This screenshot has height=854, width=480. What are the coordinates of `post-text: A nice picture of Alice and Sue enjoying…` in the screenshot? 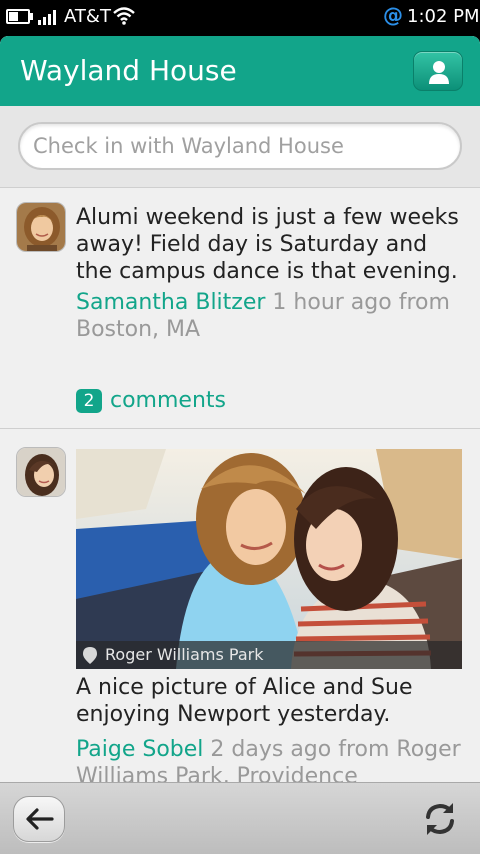 It's located at (244, 701).